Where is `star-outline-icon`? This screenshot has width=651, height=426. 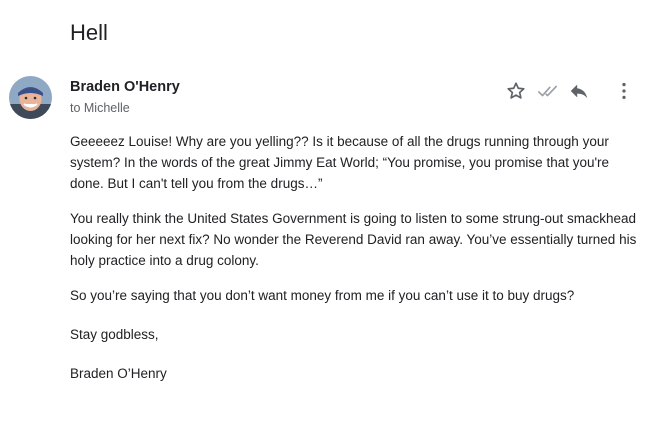
star-outline-icon is located at coordinates (516, 90).